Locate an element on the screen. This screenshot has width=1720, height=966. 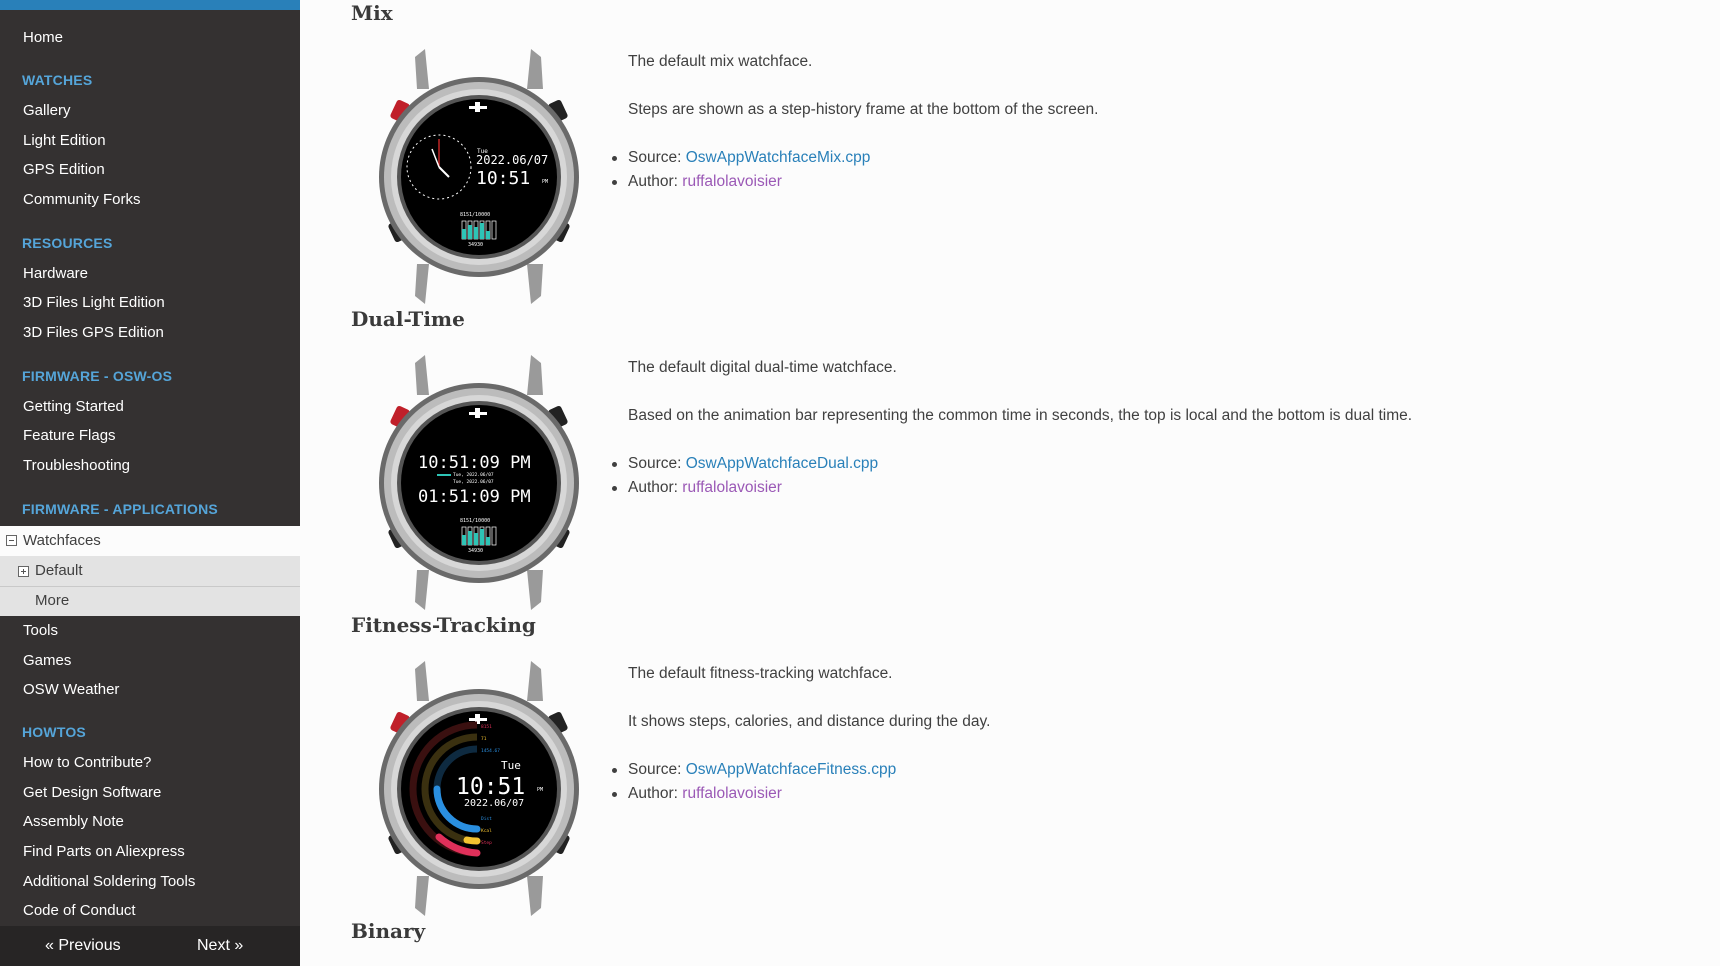
sidebar-top-bar is located at coordinates (150, 5).